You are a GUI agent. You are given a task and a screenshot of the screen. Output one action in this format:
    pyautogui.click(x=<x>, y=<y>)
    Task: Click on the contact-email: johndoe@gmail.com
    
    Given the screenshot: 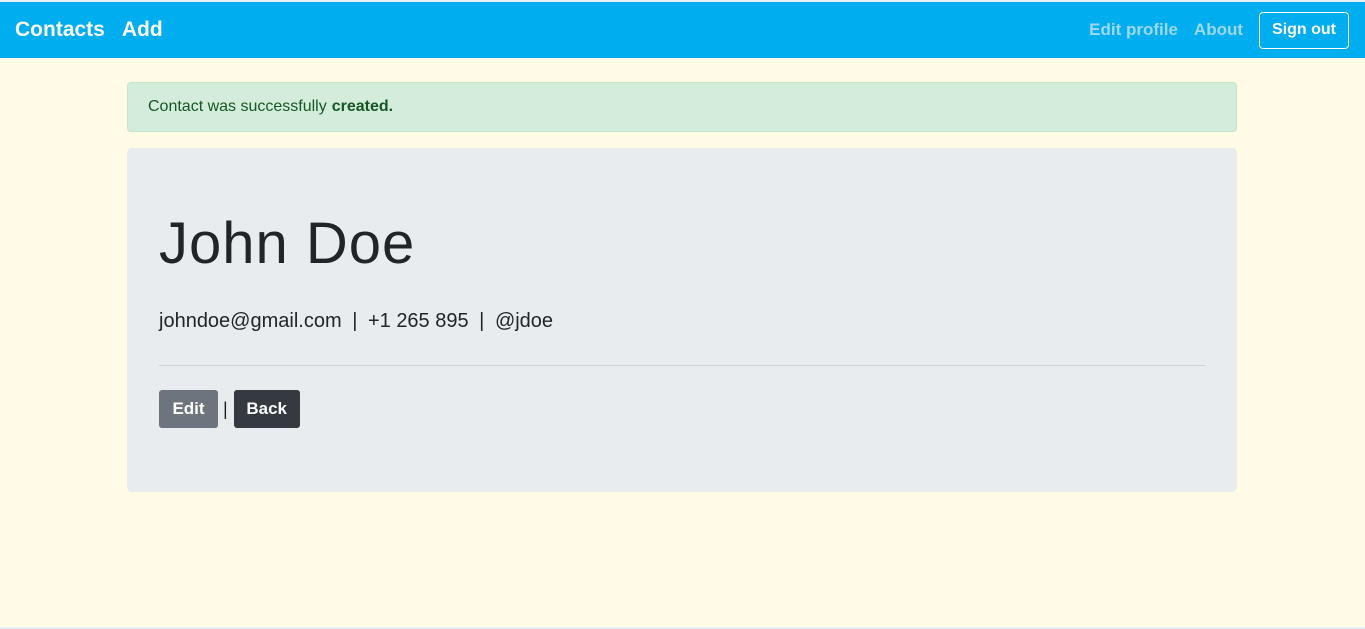 What is the action you would take?
    pyautogui.click(x=250, y=321)
    